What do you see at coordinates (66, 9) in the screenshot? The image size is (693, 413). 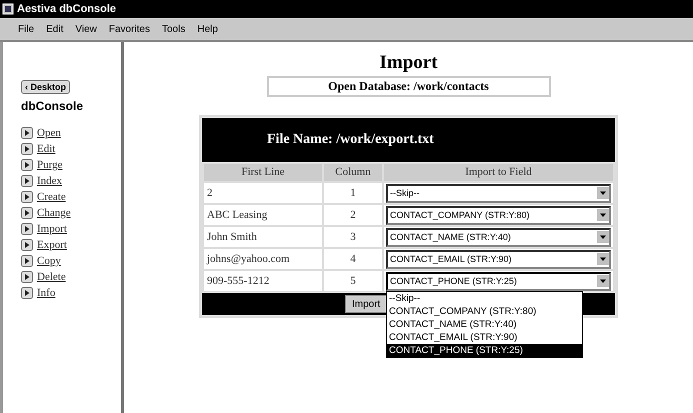 I see `window-title: Aestiva dbConsole` at bounding box center [66, 9].